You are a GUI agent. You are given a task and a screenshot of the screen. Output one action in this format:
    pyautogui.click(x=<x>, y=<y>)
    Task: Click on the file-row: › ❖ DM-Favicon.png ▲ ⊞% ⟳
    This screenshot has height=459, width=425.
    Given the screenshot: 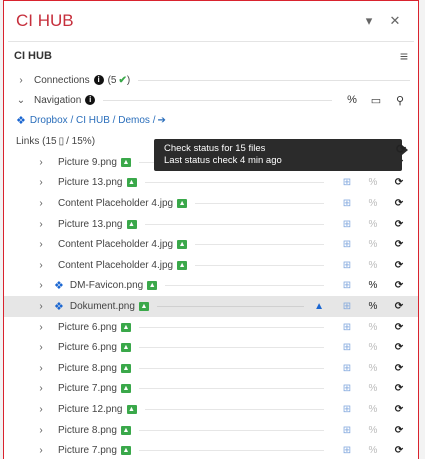 What is the action you would take?
    pyautogui.click(x=211, y=286)
    